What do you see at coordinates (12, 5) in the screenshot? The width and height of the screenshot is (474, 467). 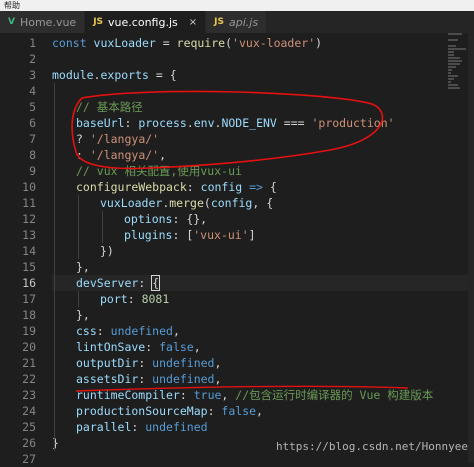 I see `menu-help: 帮助` at bounding box center [12, 5].